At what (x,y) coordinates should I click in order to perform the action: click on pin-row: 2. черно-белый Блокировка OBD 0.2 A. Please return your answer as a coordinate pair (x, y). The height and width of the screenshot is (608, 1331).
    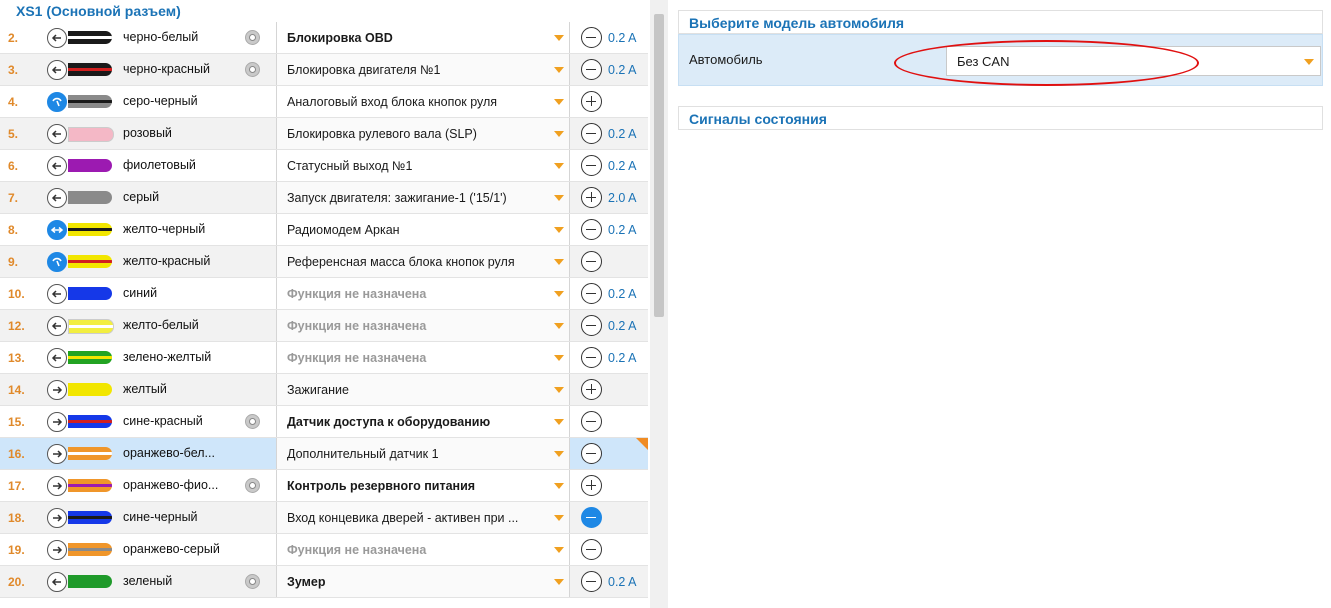
    Looking at the image, I should click on (324, 38).